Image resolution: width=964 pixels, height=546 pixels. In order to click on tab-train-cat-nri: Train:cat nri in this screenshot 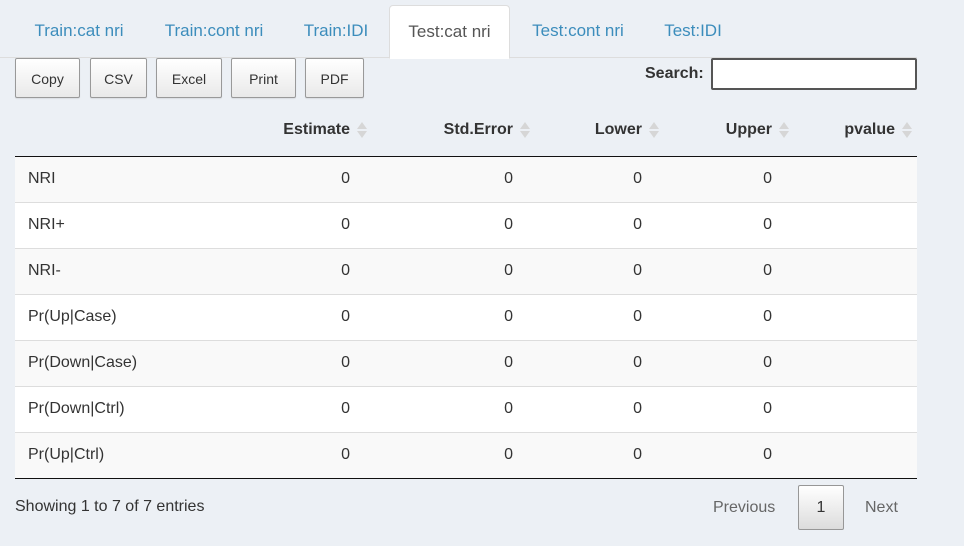, I will do `click(79, 31)`.